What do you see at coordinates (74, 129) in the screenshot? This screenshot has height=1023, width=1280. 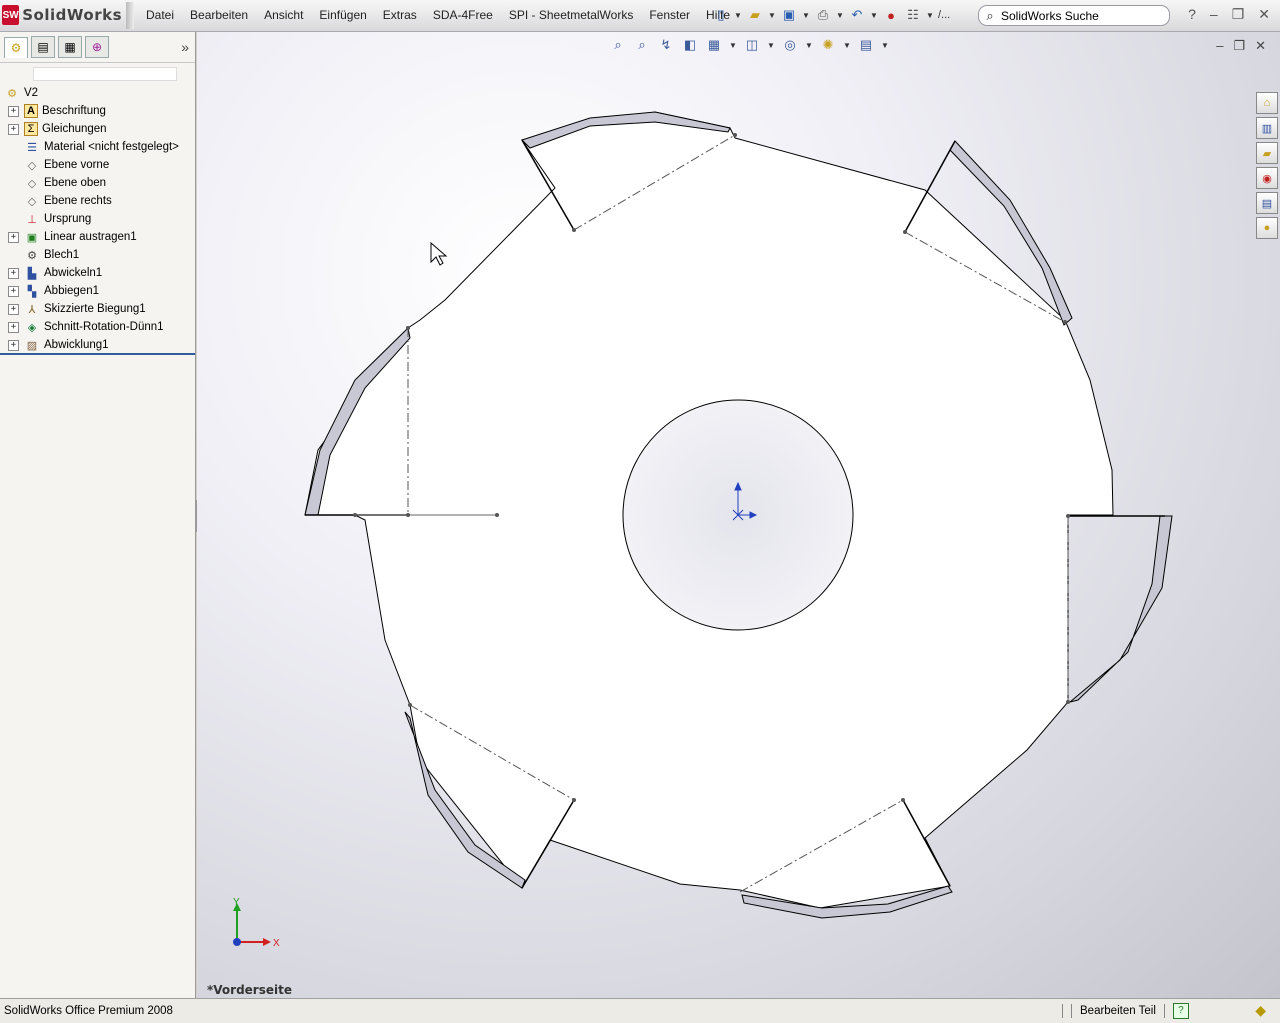 I see `tree-item-label: Gleichungen` at bounding box center [74, 129].